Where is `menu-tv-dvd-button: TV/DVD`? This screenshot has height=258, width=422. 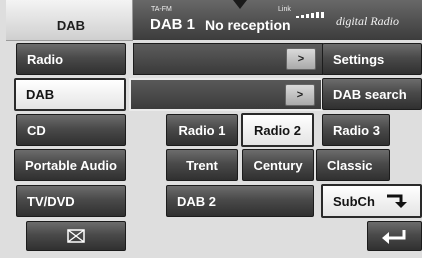 menu-tv-dvd-button: TV/DVD is located at coordinates (71, 201).